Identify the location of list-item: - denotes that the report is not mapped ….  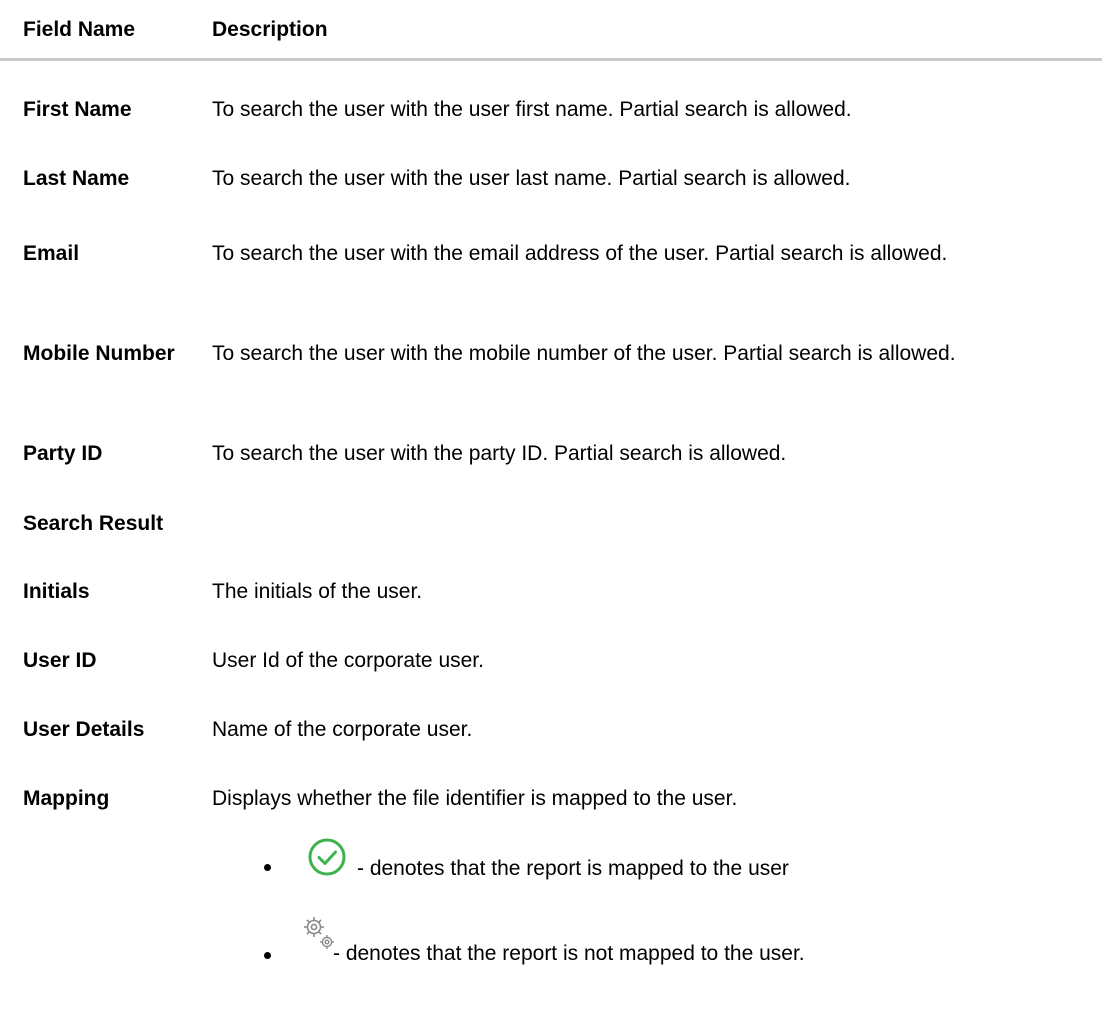
(551, 944).